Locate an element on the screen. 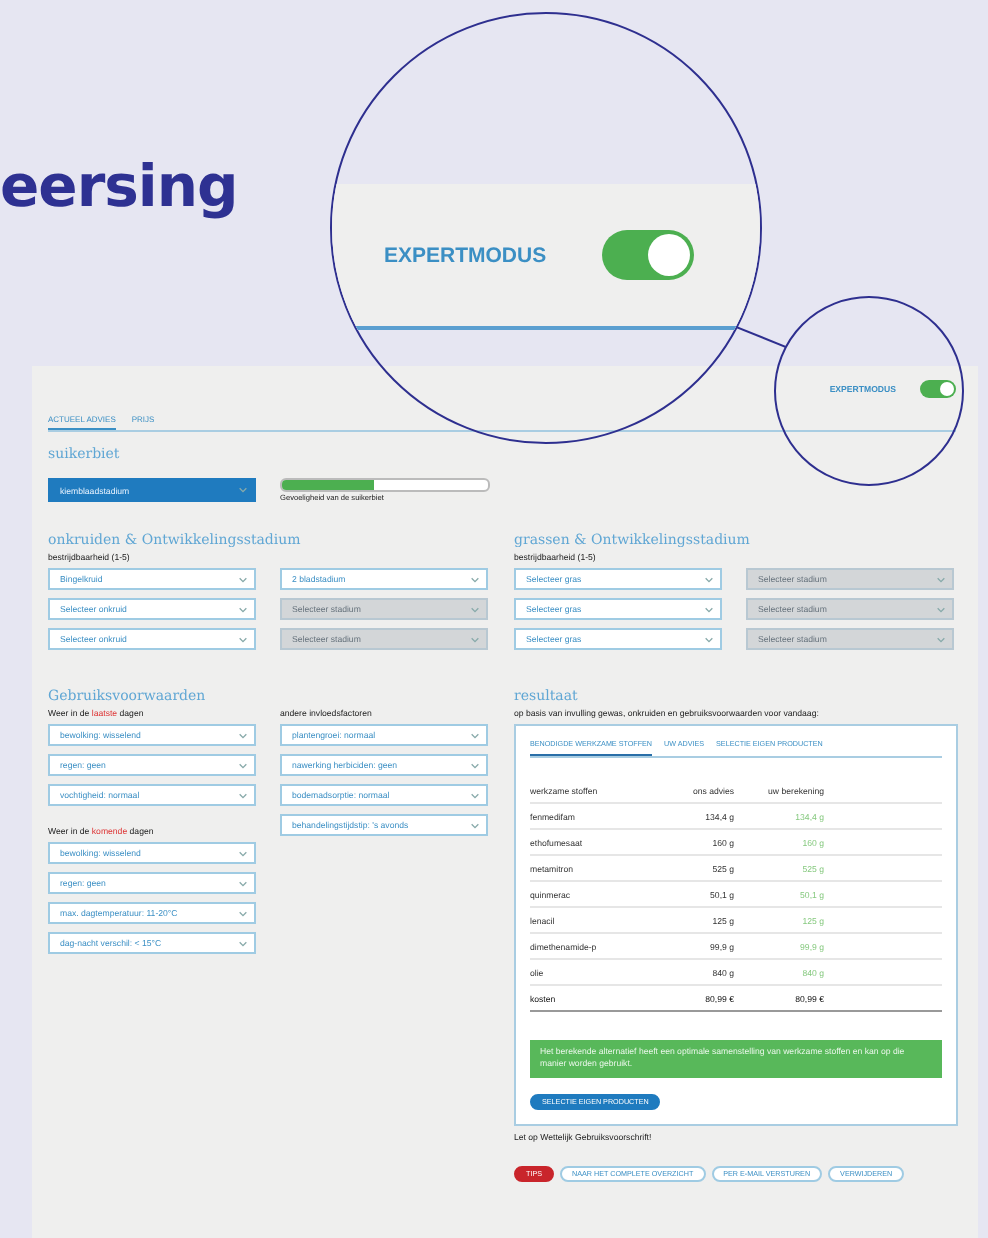 The width and height of the screenshot is (988, 1238). expert-mode-label: EXPERTMODUS is located at coordinates (465, 255).